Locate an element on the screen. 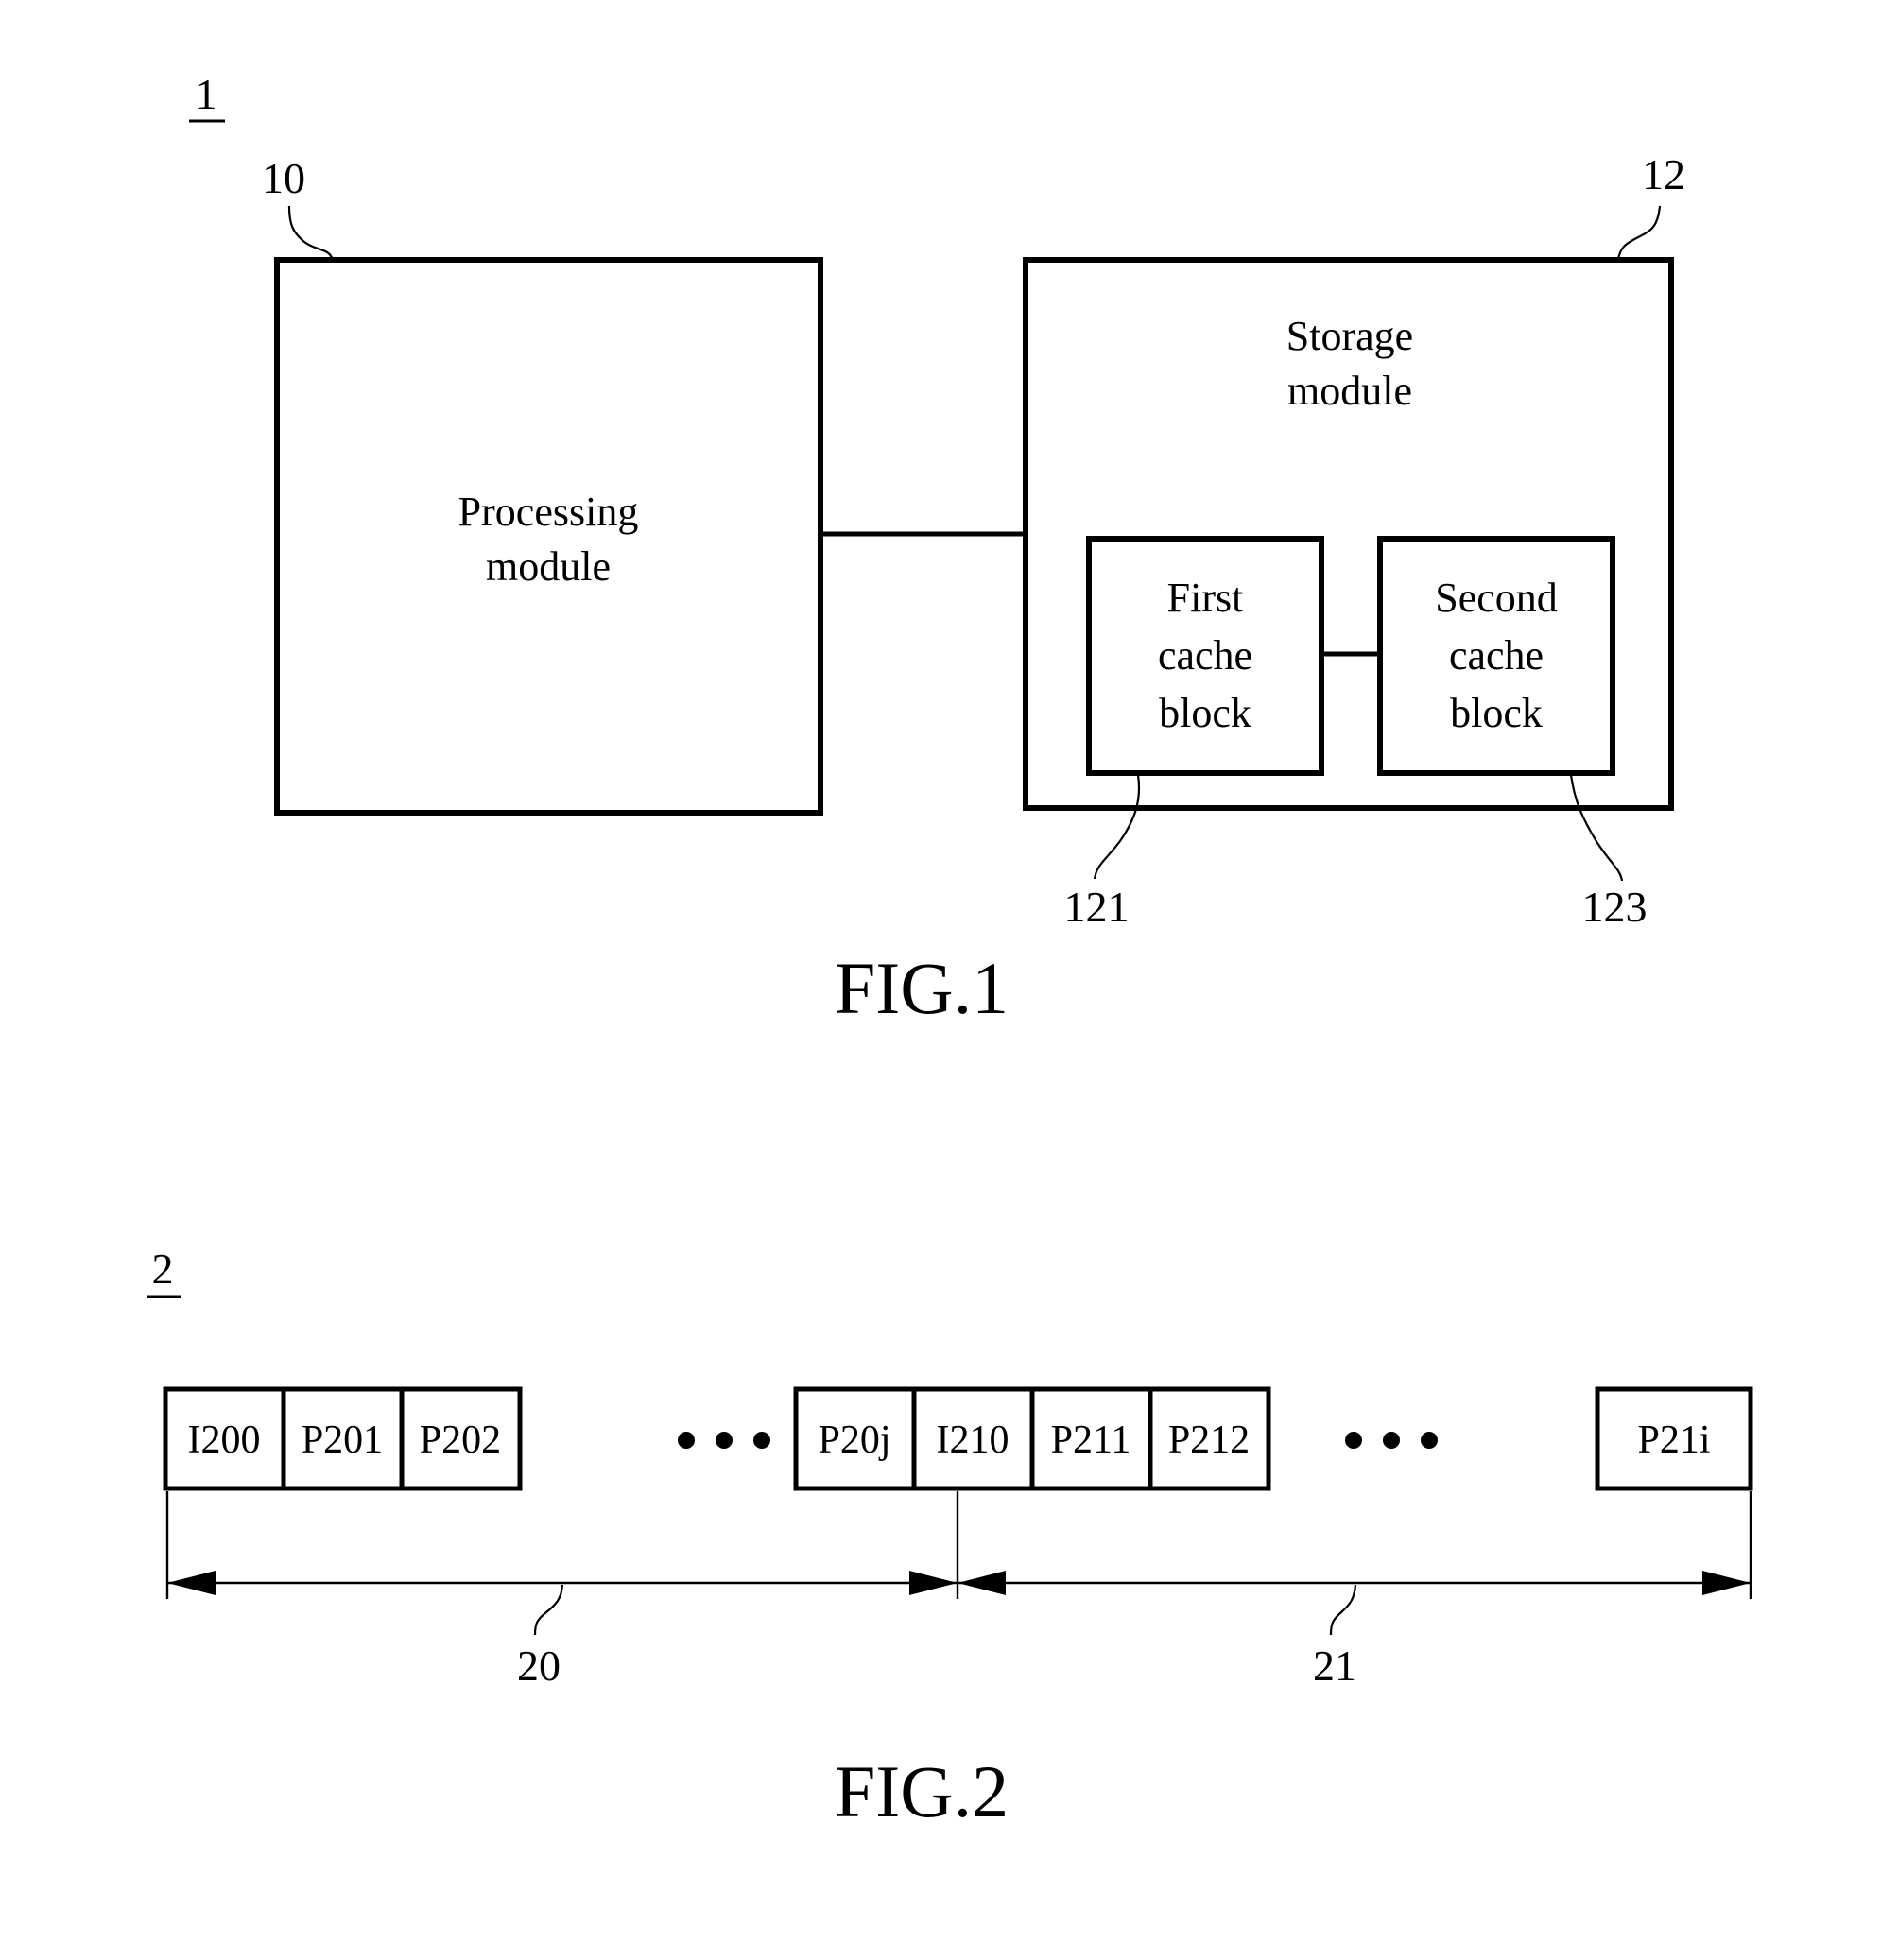  frame-cell-label: P201 is located at coordinates (343, 1440).